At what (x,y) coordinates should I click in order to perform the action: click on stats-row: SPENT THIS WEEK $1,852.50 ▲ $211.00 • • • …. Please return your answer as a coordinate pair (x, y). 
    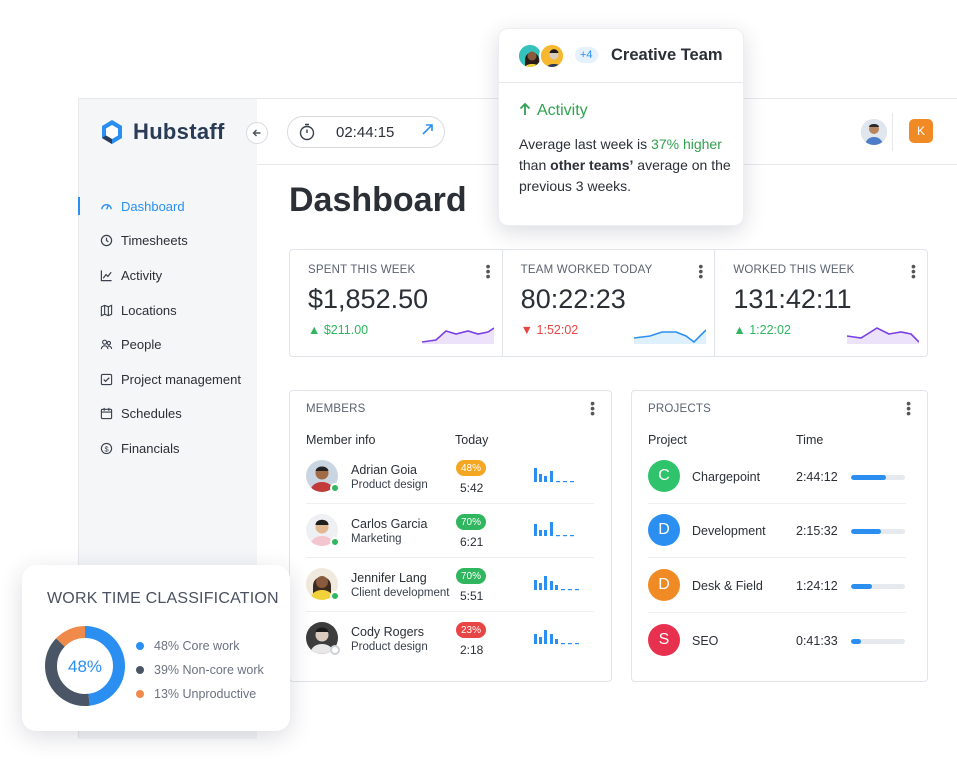
    Looking at the image, I should click on (608, 303).